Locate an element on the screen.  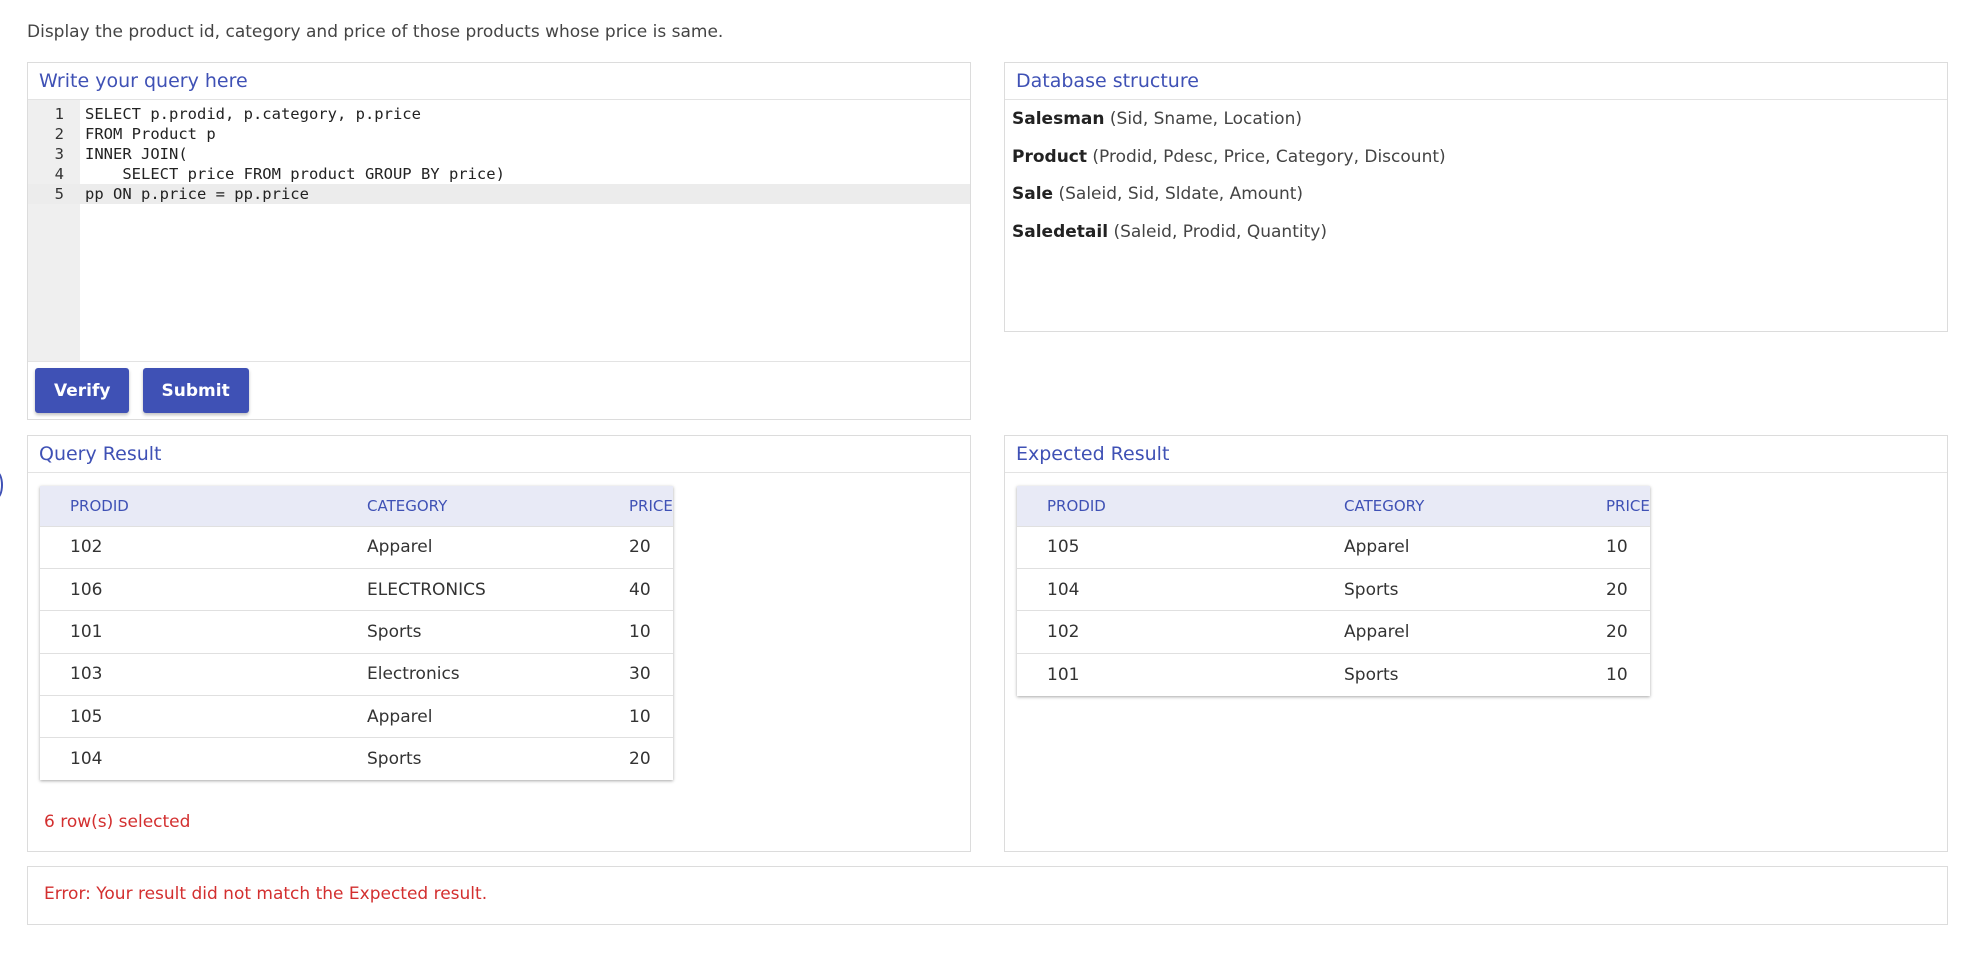
code-line: 3 INNER JOIN( is located at coordinates (499, 154).